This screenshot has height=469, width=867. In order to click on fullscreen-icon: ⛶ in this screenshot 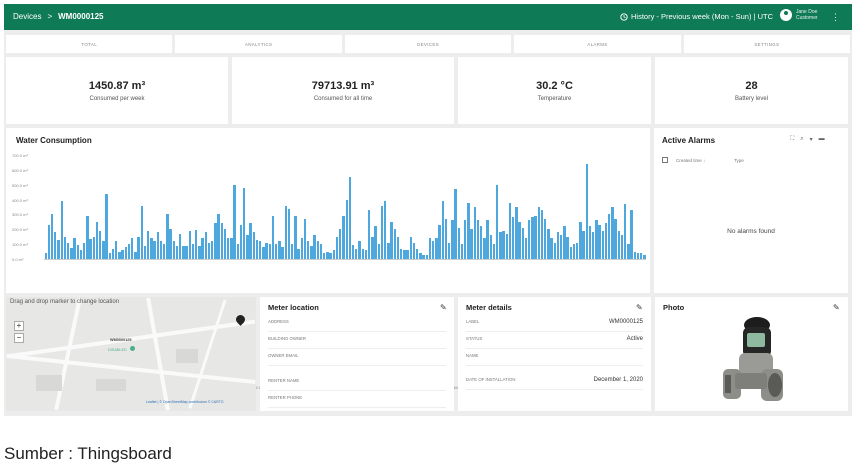, I will do `click(792, 139)`.